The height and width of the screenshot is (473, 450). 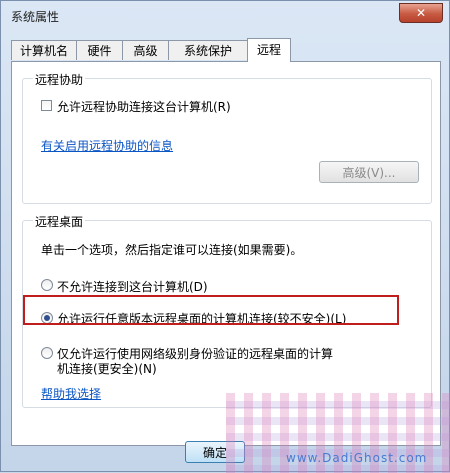 I want to click on tab-hardware: 硬件, so click(x=99, y=50).